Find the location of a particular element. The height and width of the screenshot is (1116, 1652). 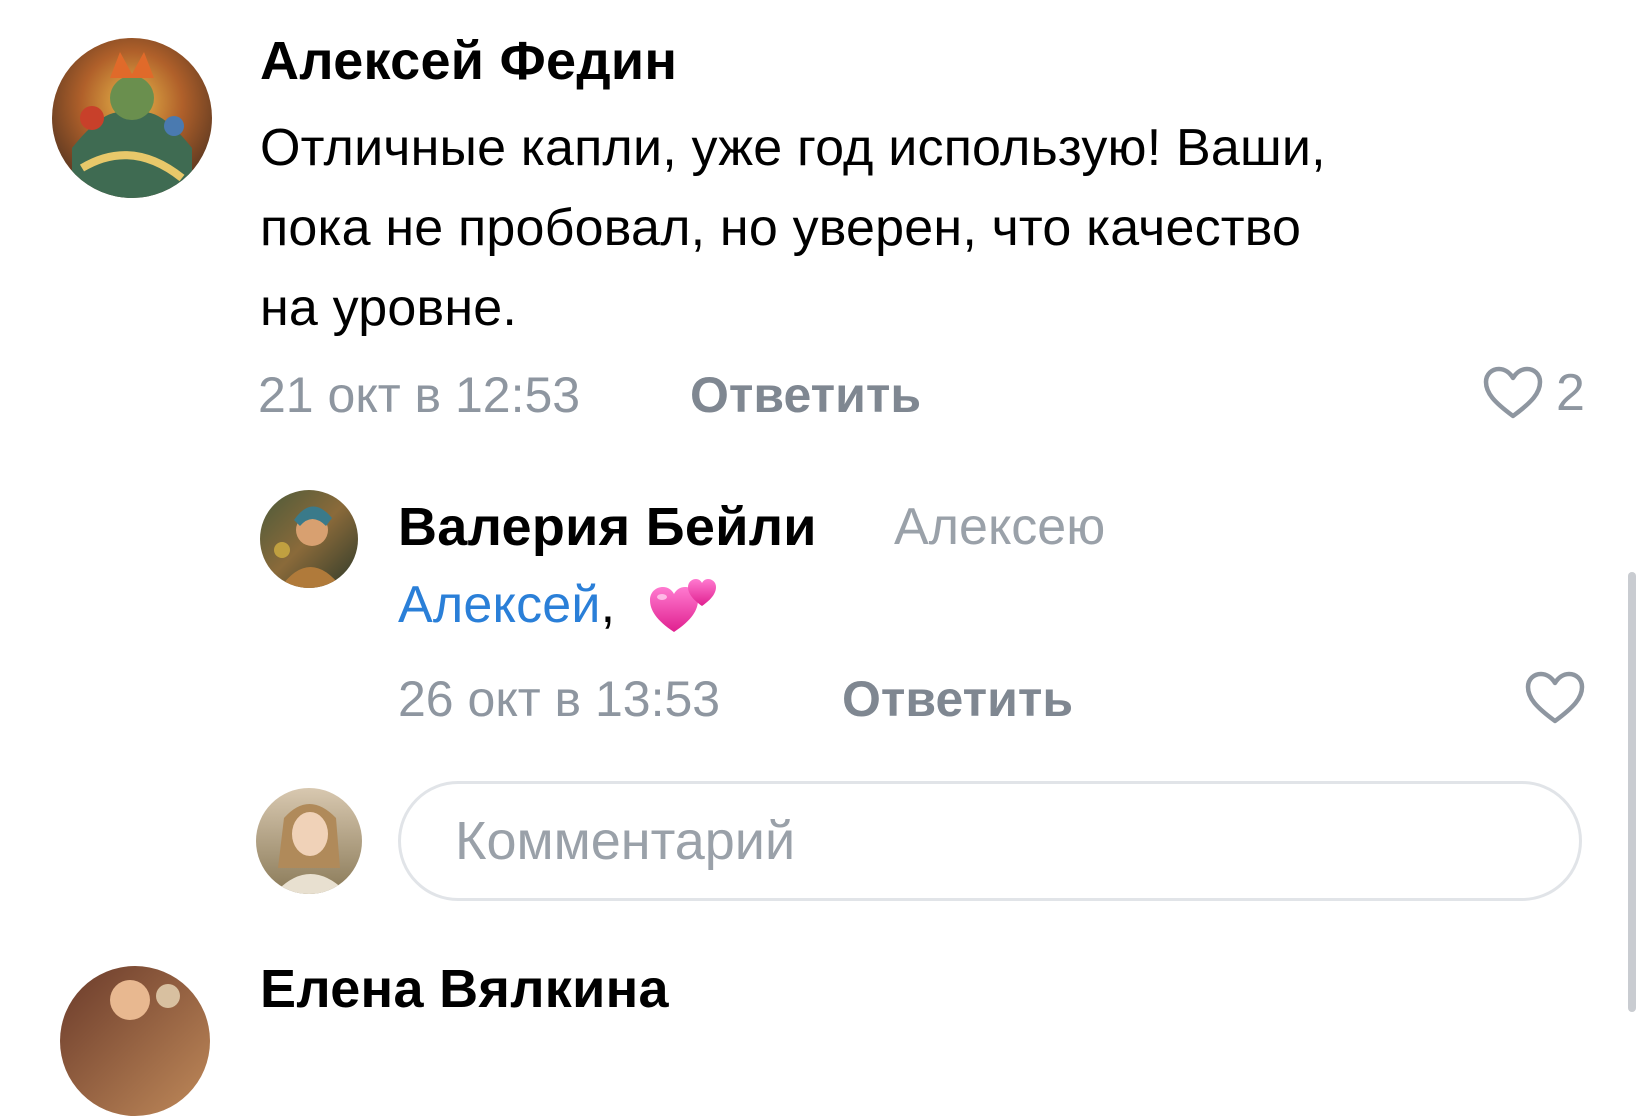

reply-text: Алексей, is located at coordinates (559, 605).